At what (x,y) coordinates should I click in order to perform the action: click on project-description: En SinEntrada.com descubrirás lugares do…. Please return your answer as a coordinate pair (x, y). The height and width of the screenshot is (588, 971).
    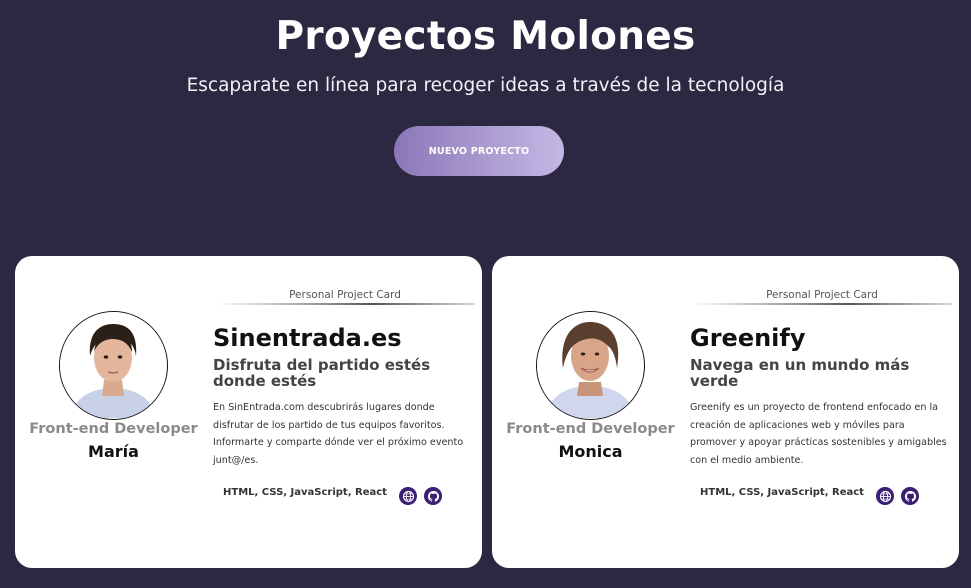
    Looking at the image, I should click on (338, 434).